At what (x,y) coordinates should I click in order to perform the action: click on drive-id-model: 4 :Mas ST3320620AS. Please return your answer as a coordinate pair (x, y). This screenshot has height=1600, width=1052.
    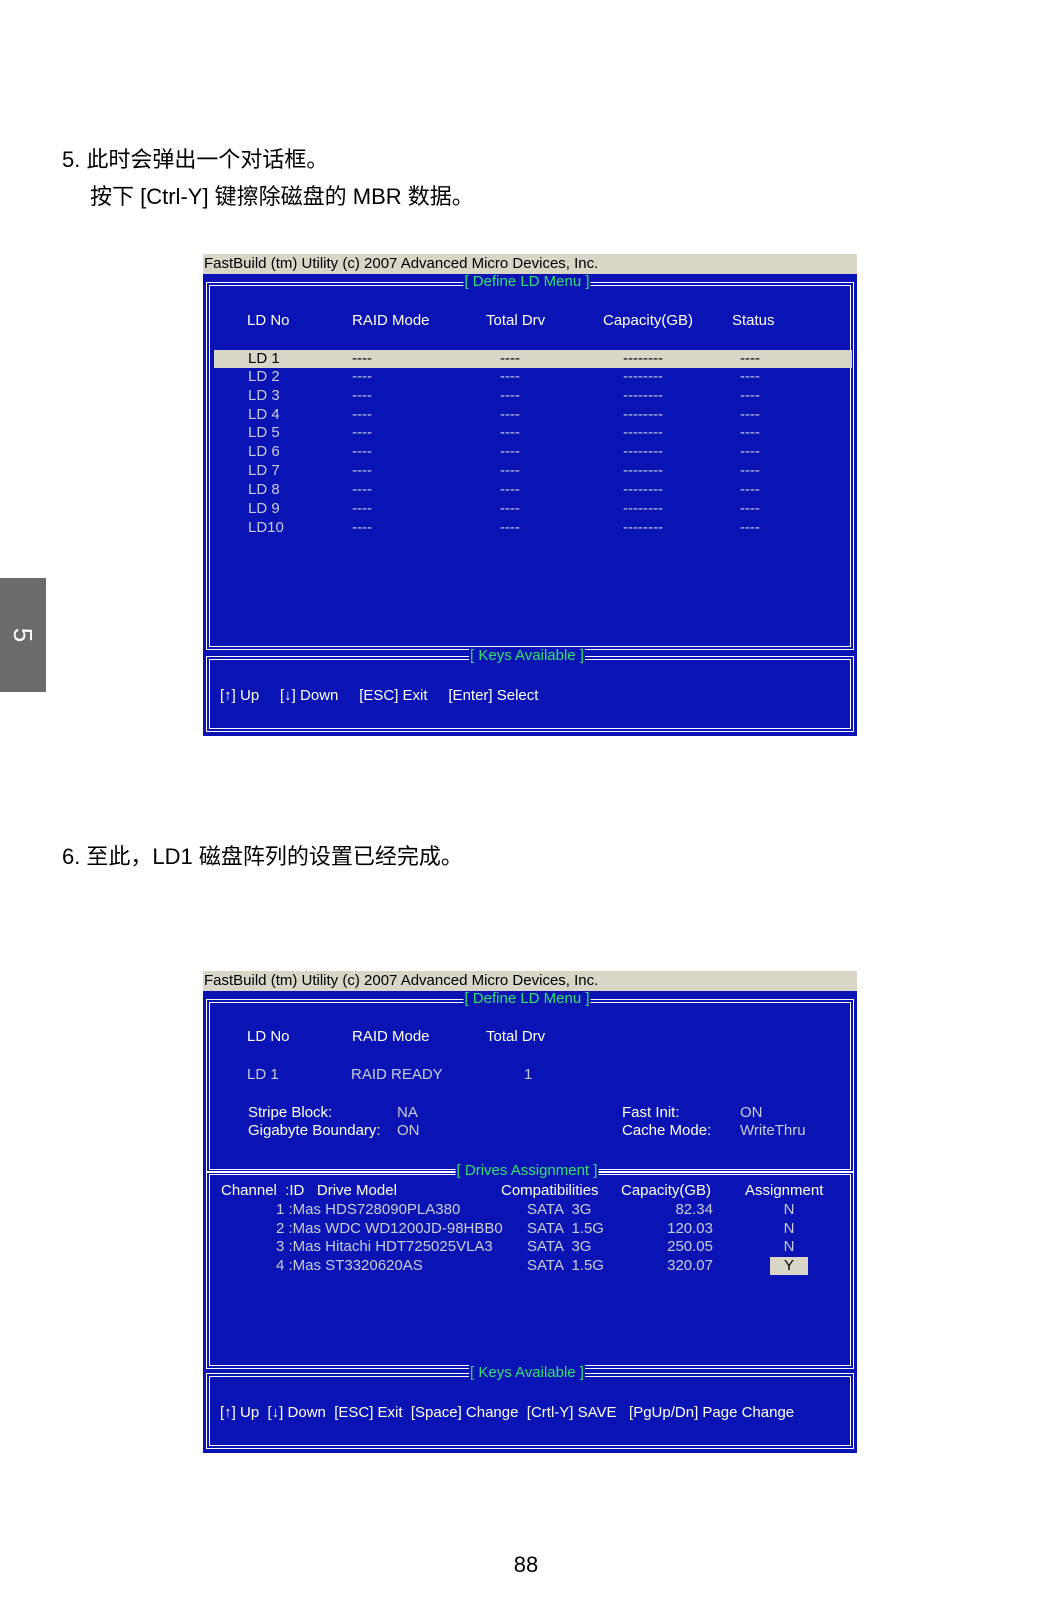
    Looking at the image, I should click on (349, 1265).